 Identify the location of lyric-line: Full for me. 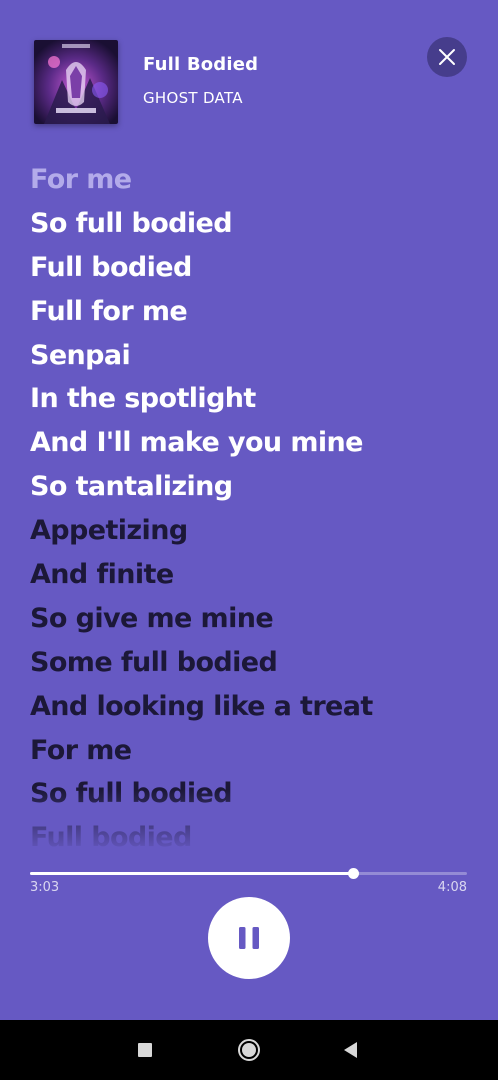
(255, 312).